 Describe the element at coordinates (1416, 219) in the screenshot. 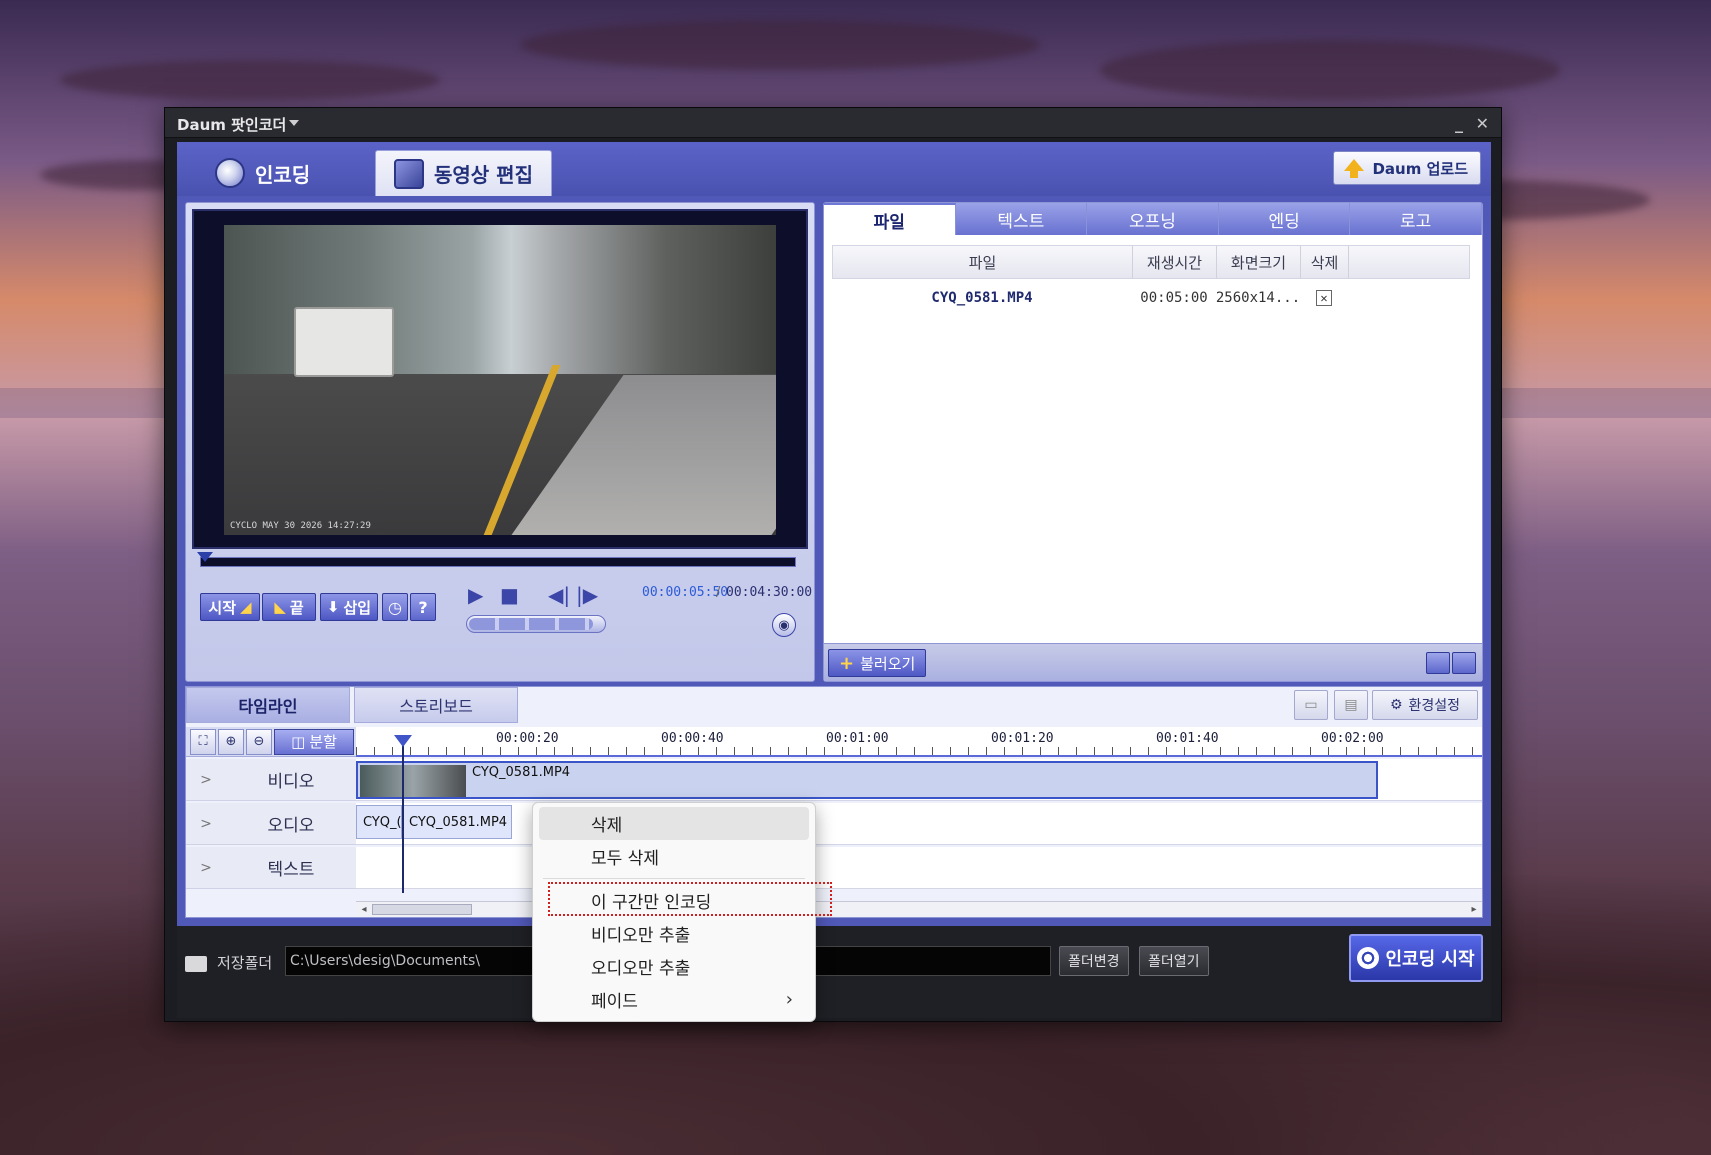

I see `tab-logo: 로고` at that location.